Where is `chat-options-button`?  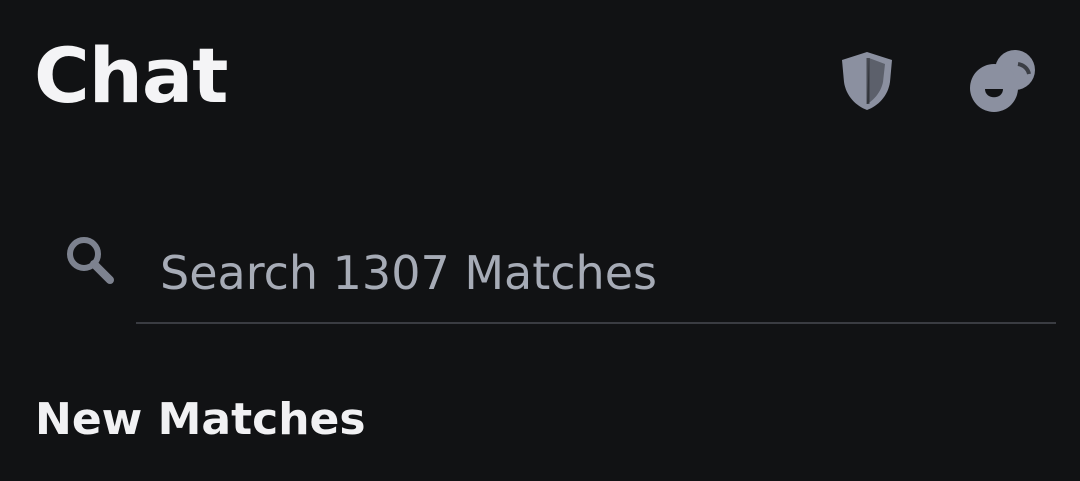 chat-options-button is located at coordinates (1002, 81).